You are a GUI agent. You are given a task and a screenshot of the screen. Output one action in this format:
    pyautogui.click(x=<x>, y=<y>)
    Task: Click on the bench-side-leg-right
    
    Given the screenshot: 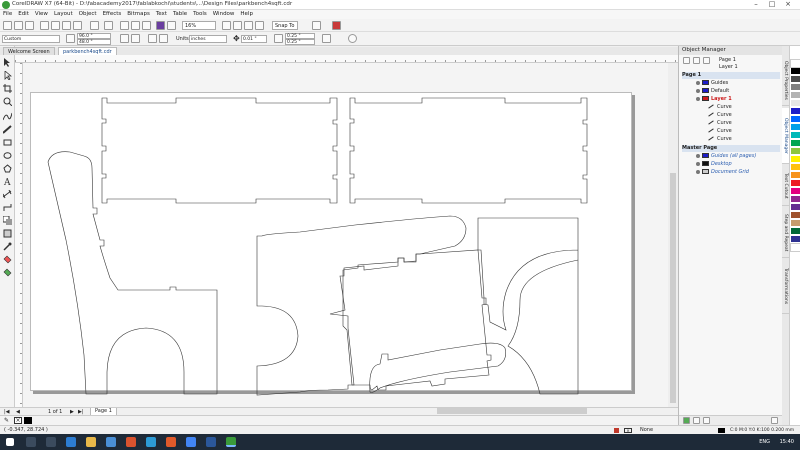 What is the action you would take?
    pyautogui.click(x=528, y=306)
    